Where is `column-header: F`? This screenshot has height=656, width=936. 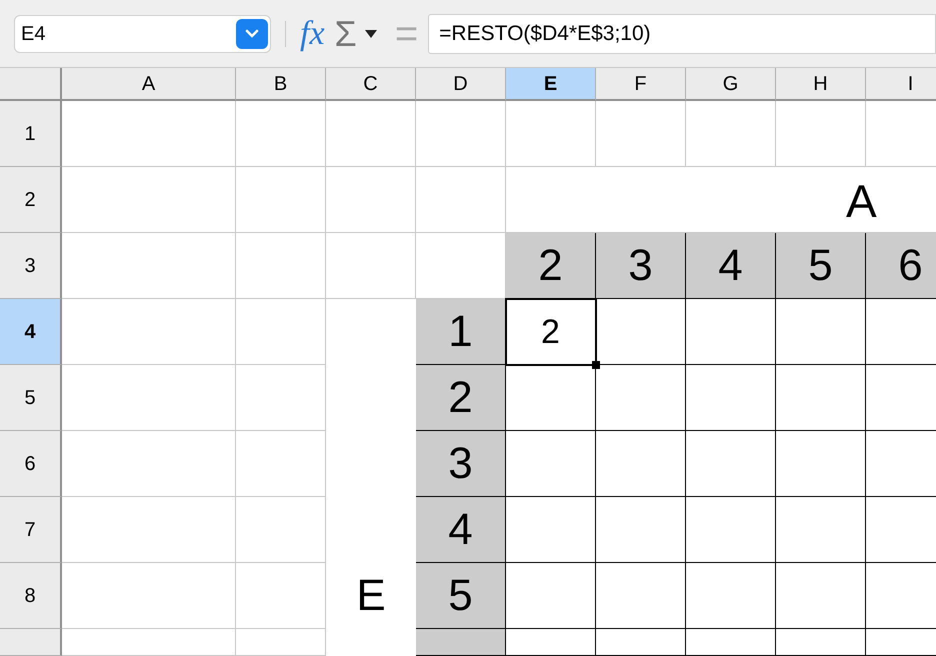
column-header: F is located at coordinates (641, 84).